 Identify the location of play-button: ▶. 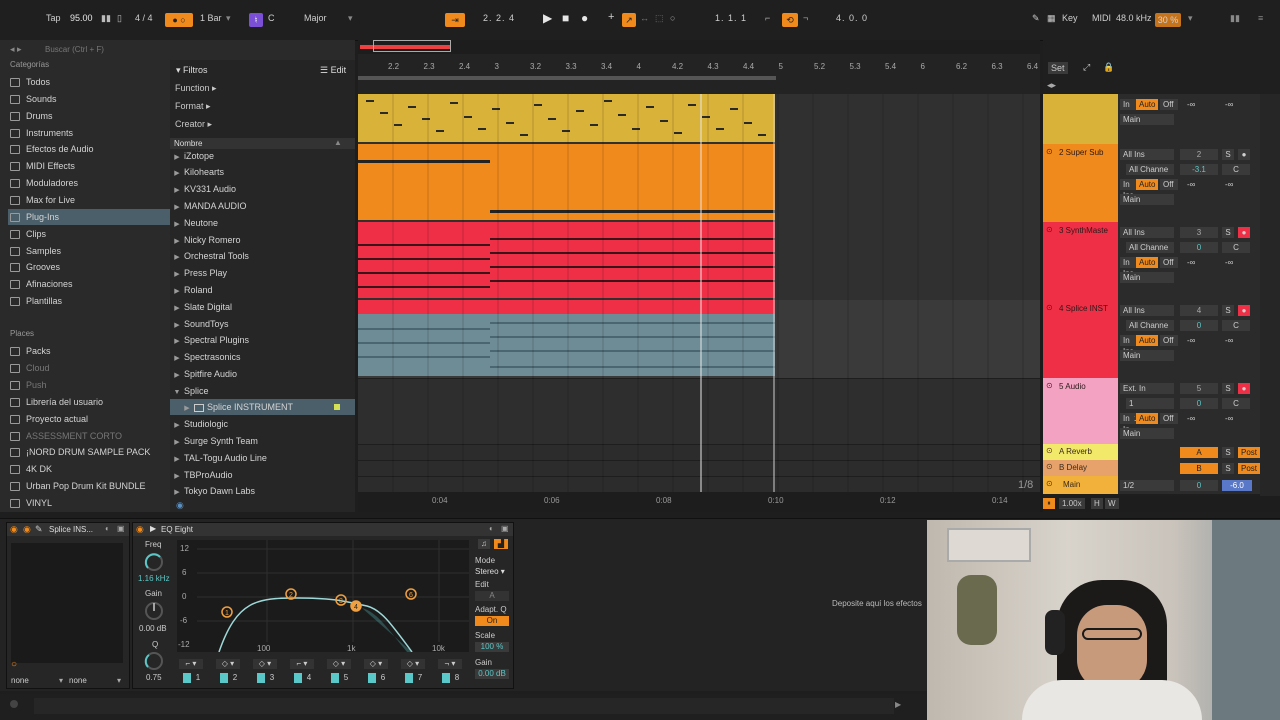
(547, 18).